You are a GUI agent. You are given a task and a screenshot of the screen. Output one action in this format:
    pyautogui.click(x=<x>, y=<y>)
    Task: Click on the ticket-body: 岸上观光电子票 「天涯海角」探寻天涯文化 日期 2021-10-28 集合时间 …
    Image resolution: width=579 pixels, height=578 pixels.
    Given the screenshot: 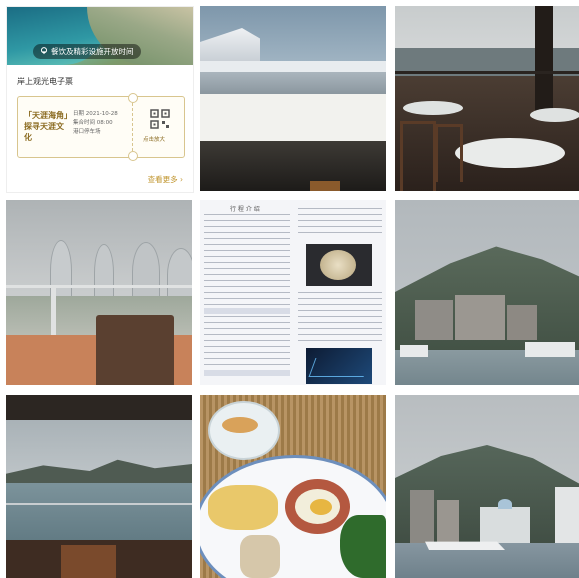 What is the action you would take?
    pyautogui.click(x=100, y=128)
    